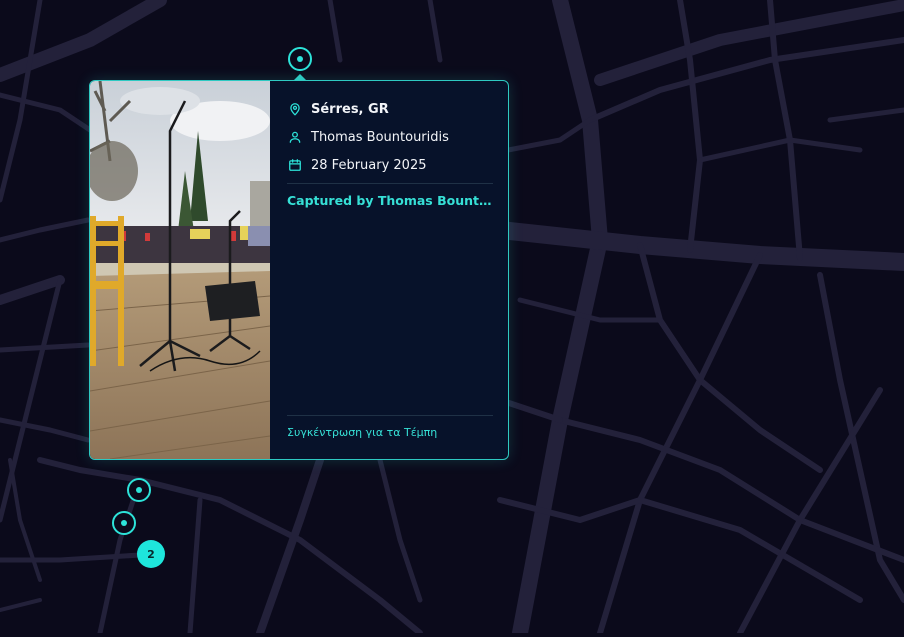 The height and width of the screenshot is (637, 904). I want to click on author-name: Thomas Bountouridis, so click(380, 137).